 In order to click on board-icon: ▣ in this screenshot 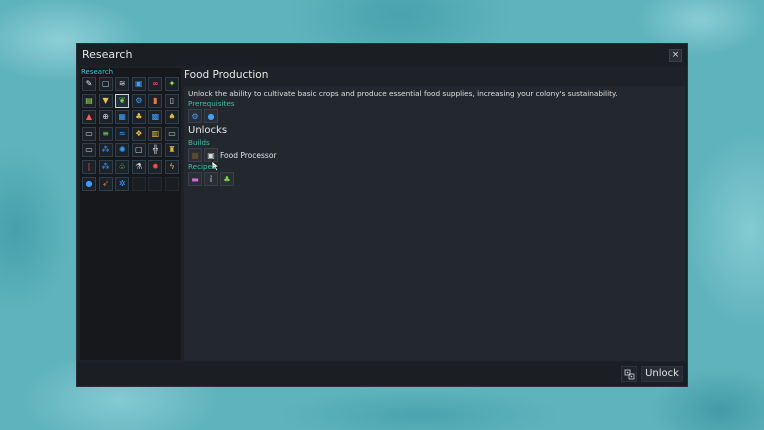, I will do `click(139, 83)`.